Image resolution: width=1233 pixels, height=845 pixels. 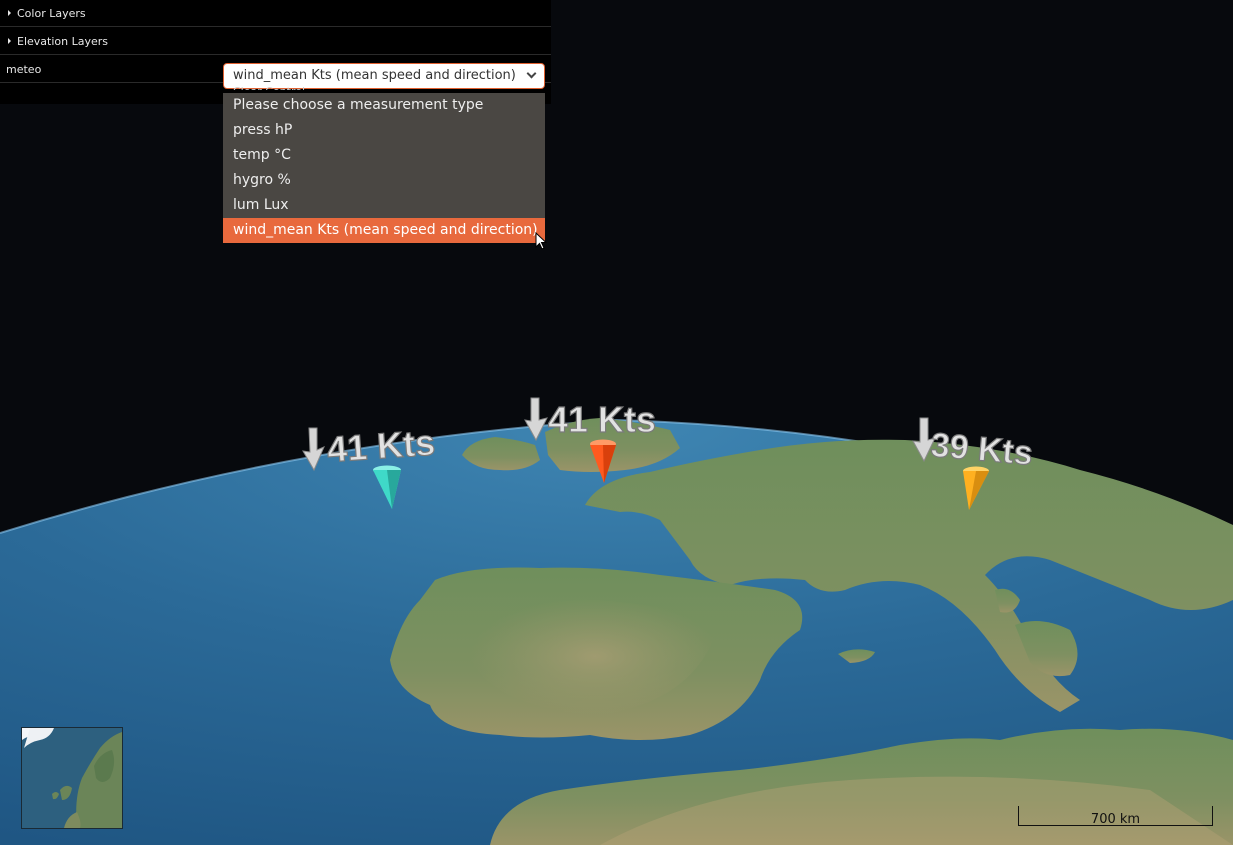 I want to click on meteo-label: meteo, so click(x=24, y=69).